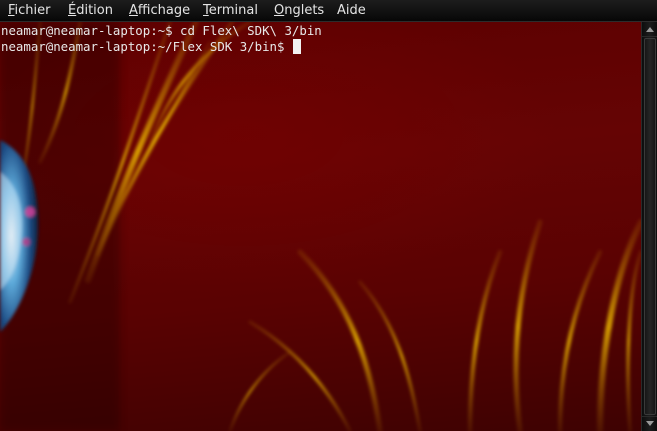 This screenshot has width=657, height=431. Describe the element at coordinates (146, 46) in the screenshot. I see `terminal-prompt: neamar@neamar-laptop:~/Flex SDK 3/bin$` at that location.